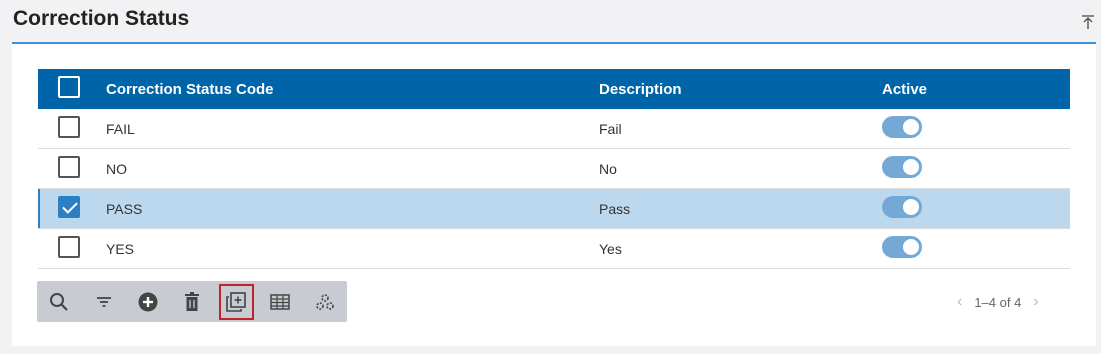 Image resolution: width=1101 pixels, height=354 pixels. I want to click on search-button, so click(59, 301).